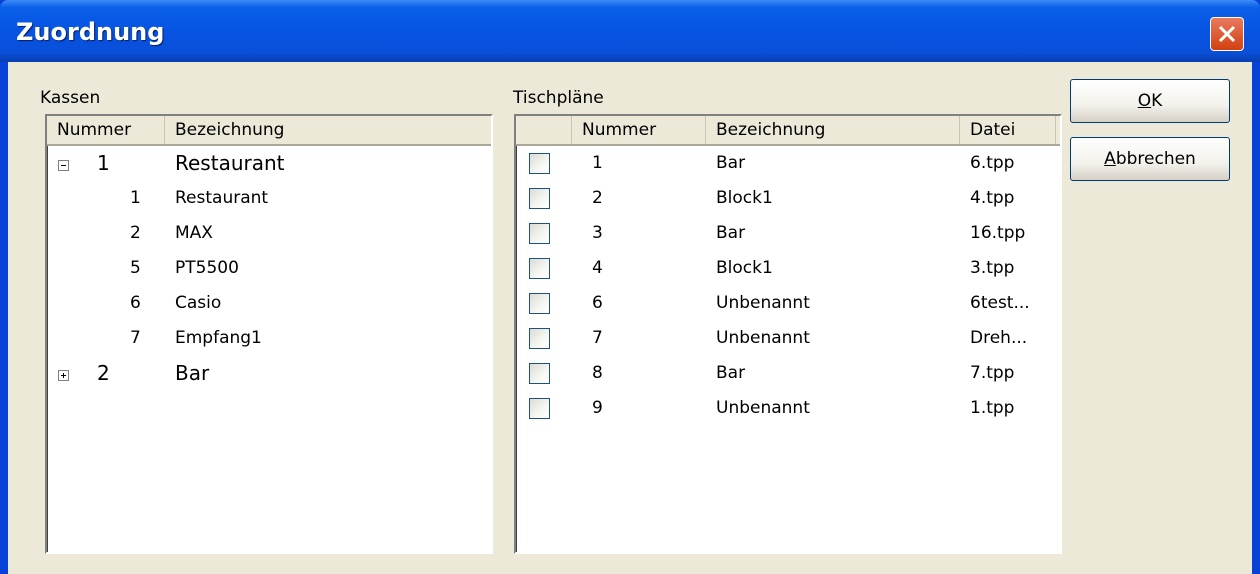 The height and width of the screenshot is (574, 1260). Describe the element at coordinates (328, 130) in the screenshot. I see `kassen-col-bezeichnung: Bezeichnung` at that location.